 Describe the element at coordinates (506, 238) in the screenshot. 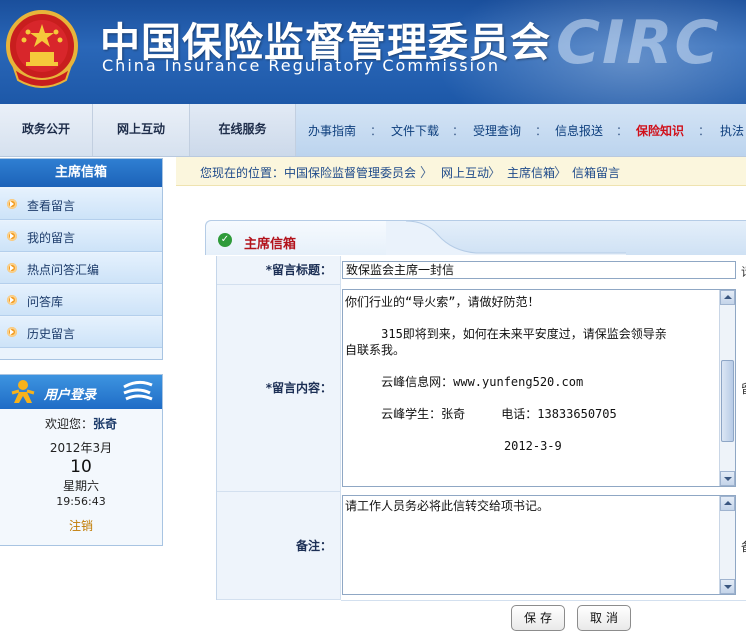

I see `panel-tab-curve` at that location.